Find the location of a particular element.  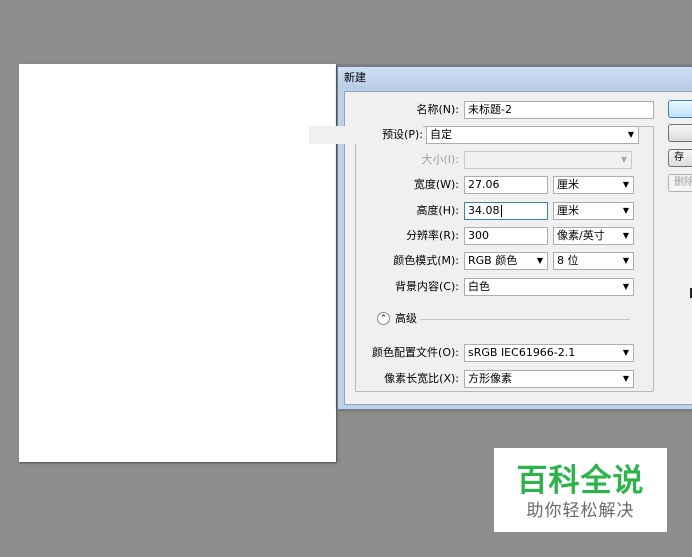

advanced-label: 高级 is located at coordinates (406, 318).